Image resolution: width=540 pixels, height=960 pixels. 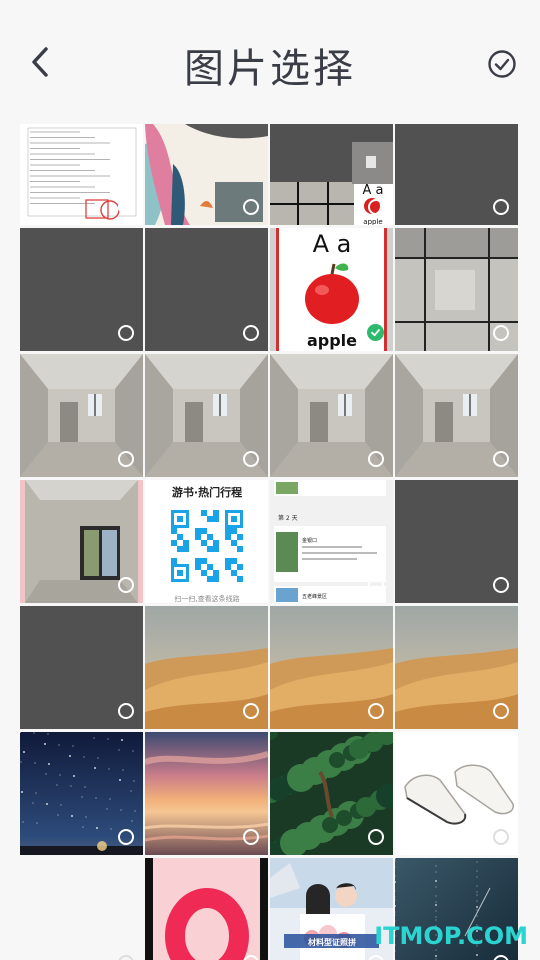 I want to click on confirm-button, so click(x=502, y=64).